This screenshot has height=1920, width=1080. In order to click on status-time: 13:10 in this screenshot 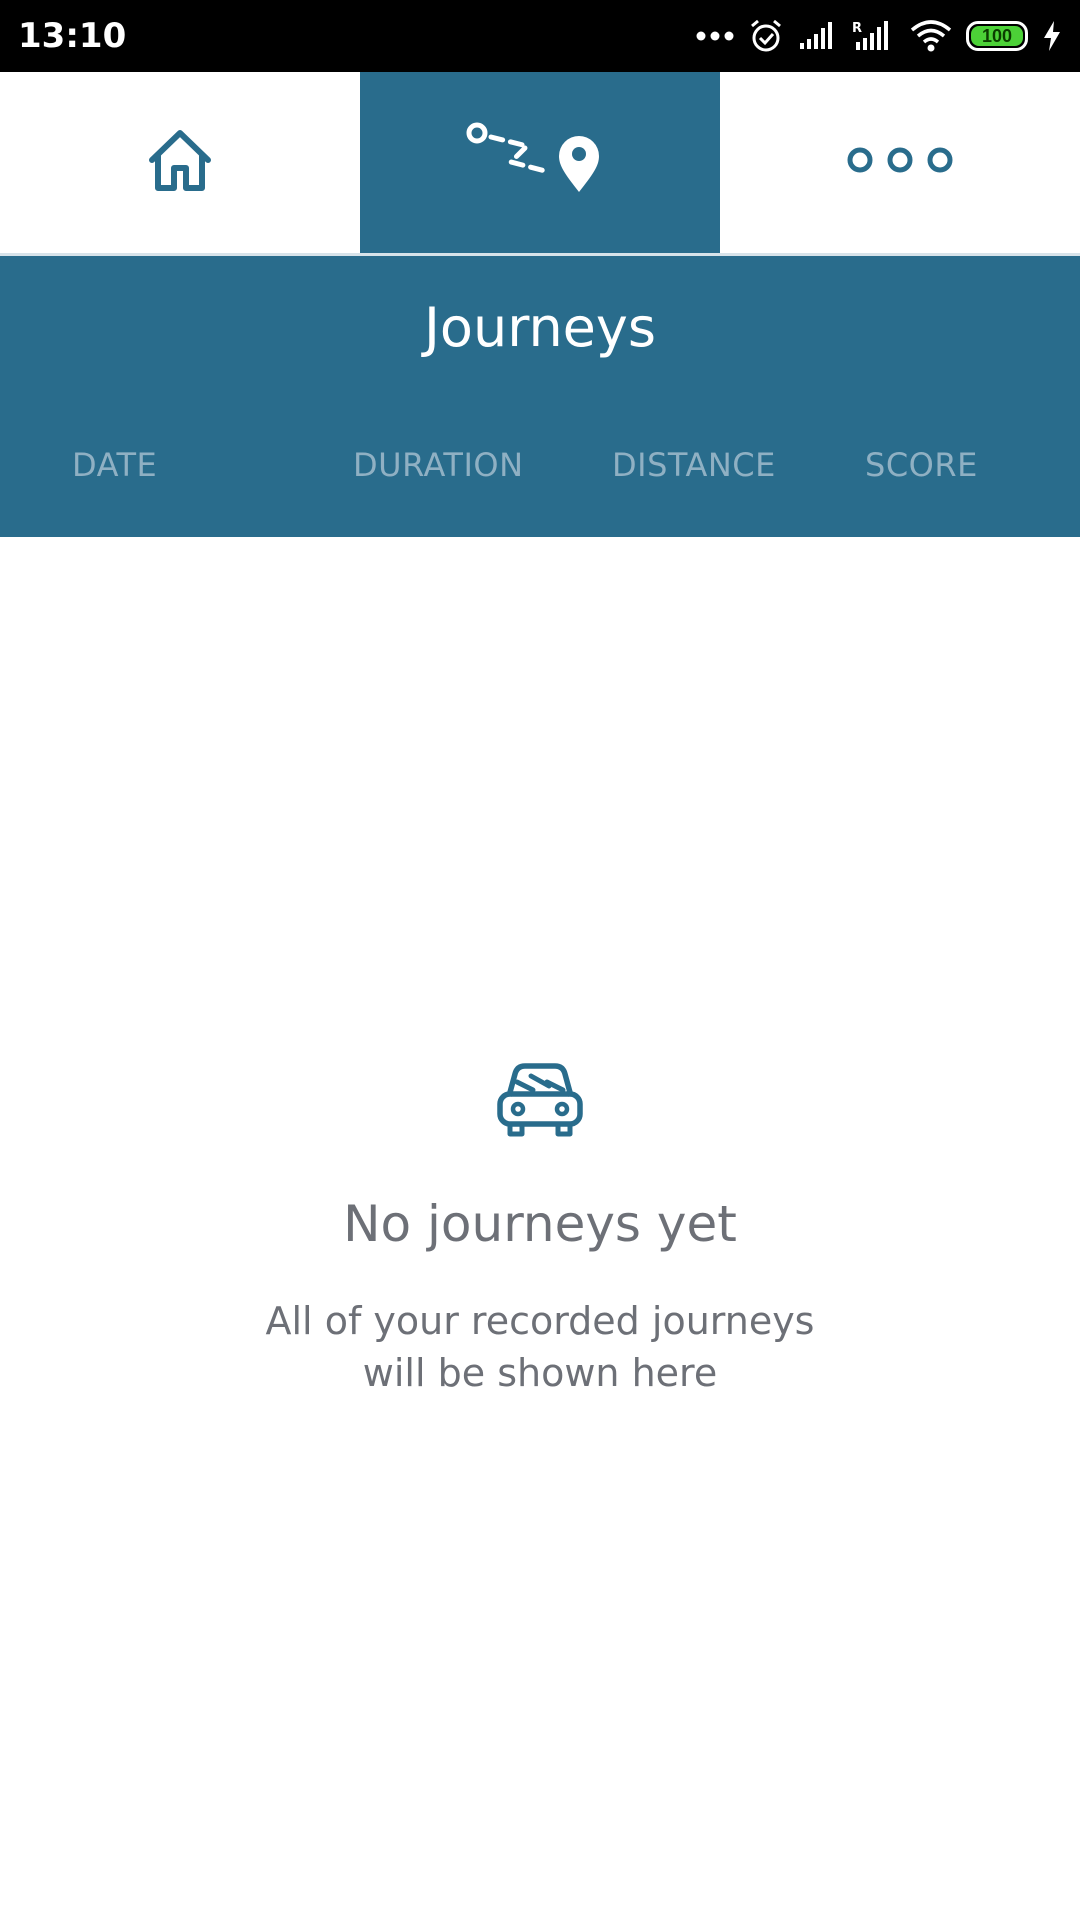, I will do `click(72, 36)`.